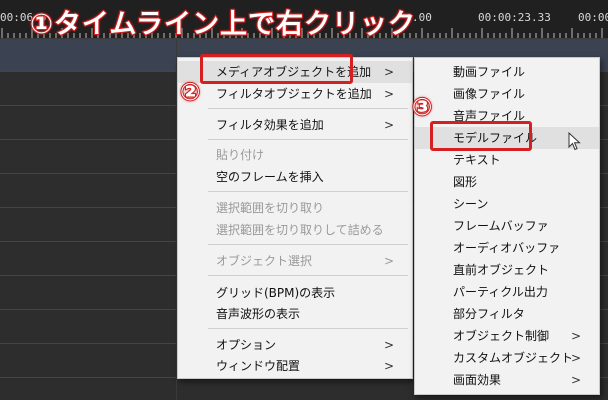 The image size is (608, 400). I want to click on menu-item-label: 画面効果, so click(477, 380).